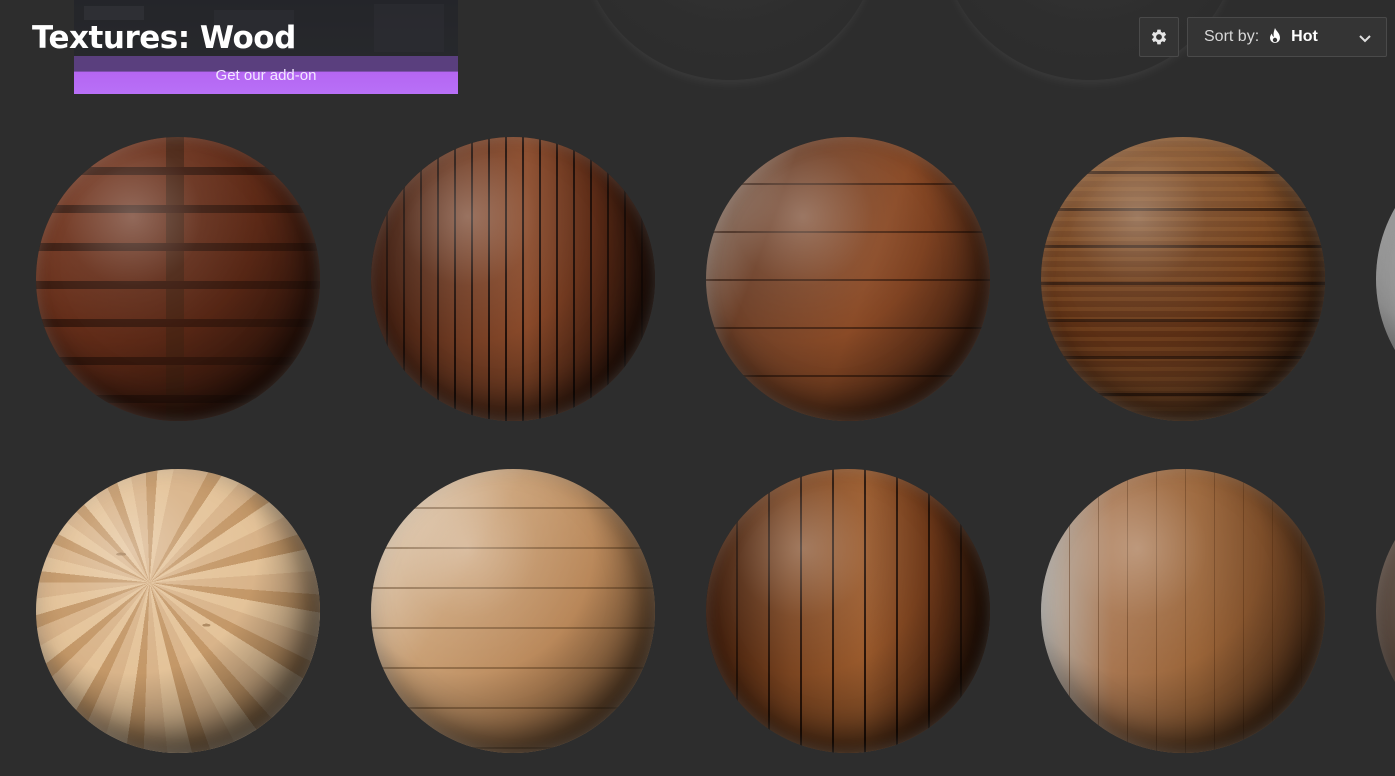 The image size is (1395, 776). Describe the element at coordinates (178, 279) in the screenshot. I see `texture-tile-wood-panels` at that location.